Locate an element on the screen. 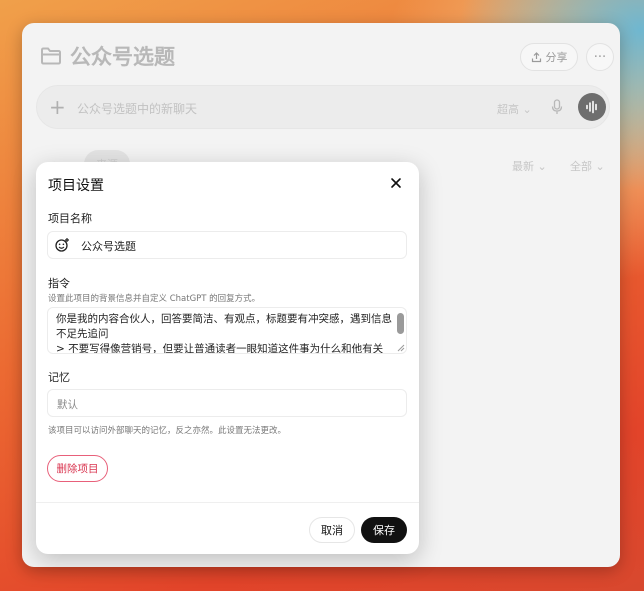 Image resolution: width=644 pixels, height=591 pixels. project-name-field: 公众号选题 is located at coordinates (227, 245).